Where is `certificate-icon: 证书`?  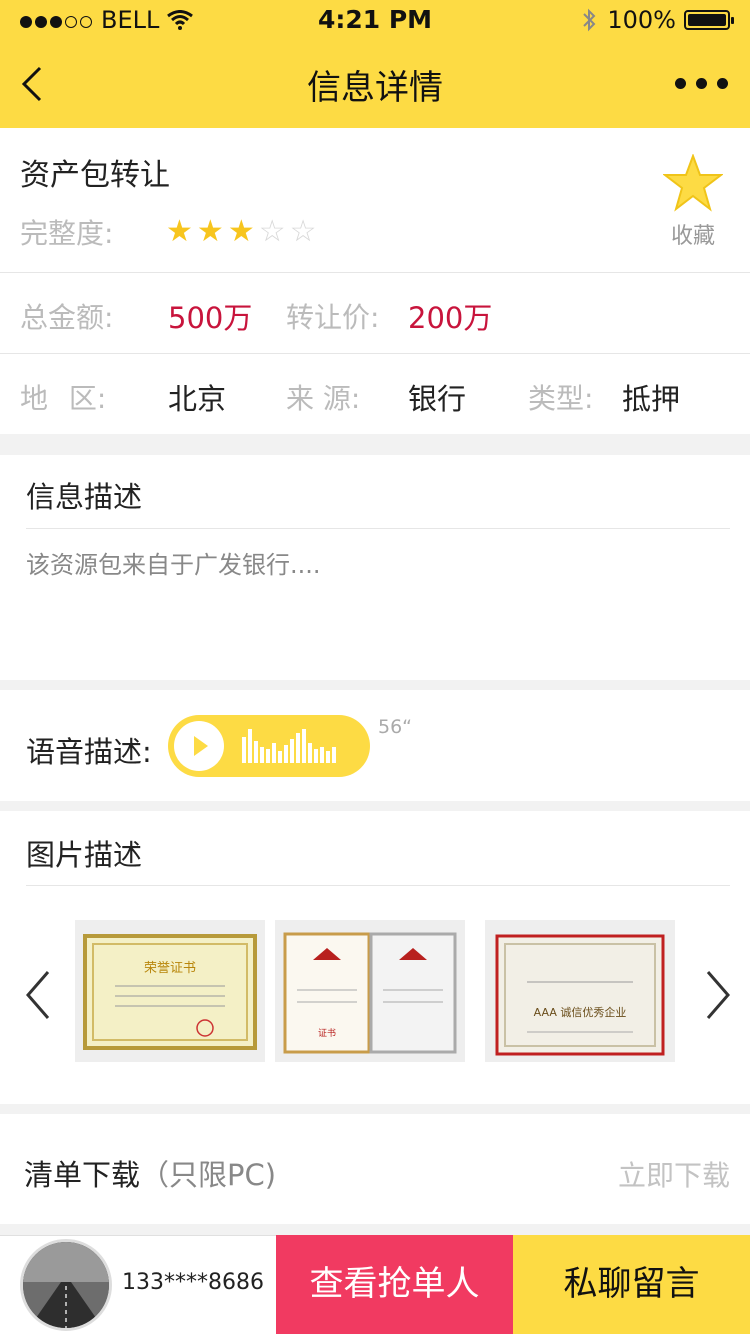 certificate-icon: 证书 is located at coordinates (370, 993).